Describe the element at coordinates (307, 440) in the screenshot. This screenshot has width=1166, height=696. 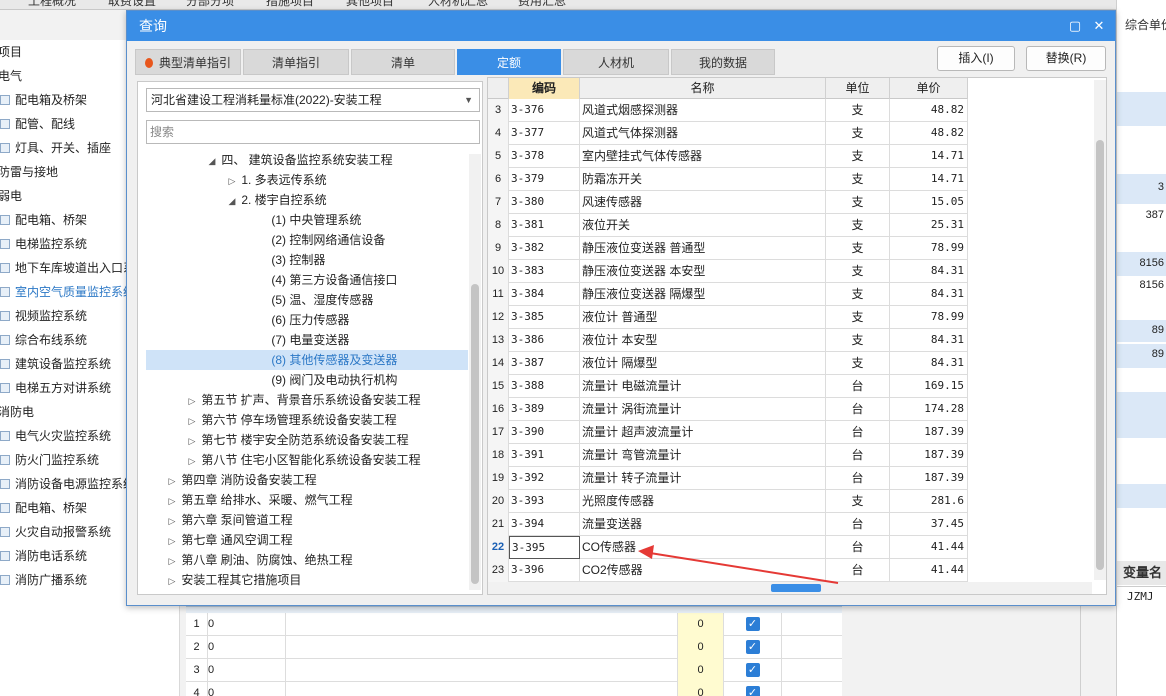
I see `tree-node: ▷ 第七节 楼宇安全防范系统设备安装工程` at that location.